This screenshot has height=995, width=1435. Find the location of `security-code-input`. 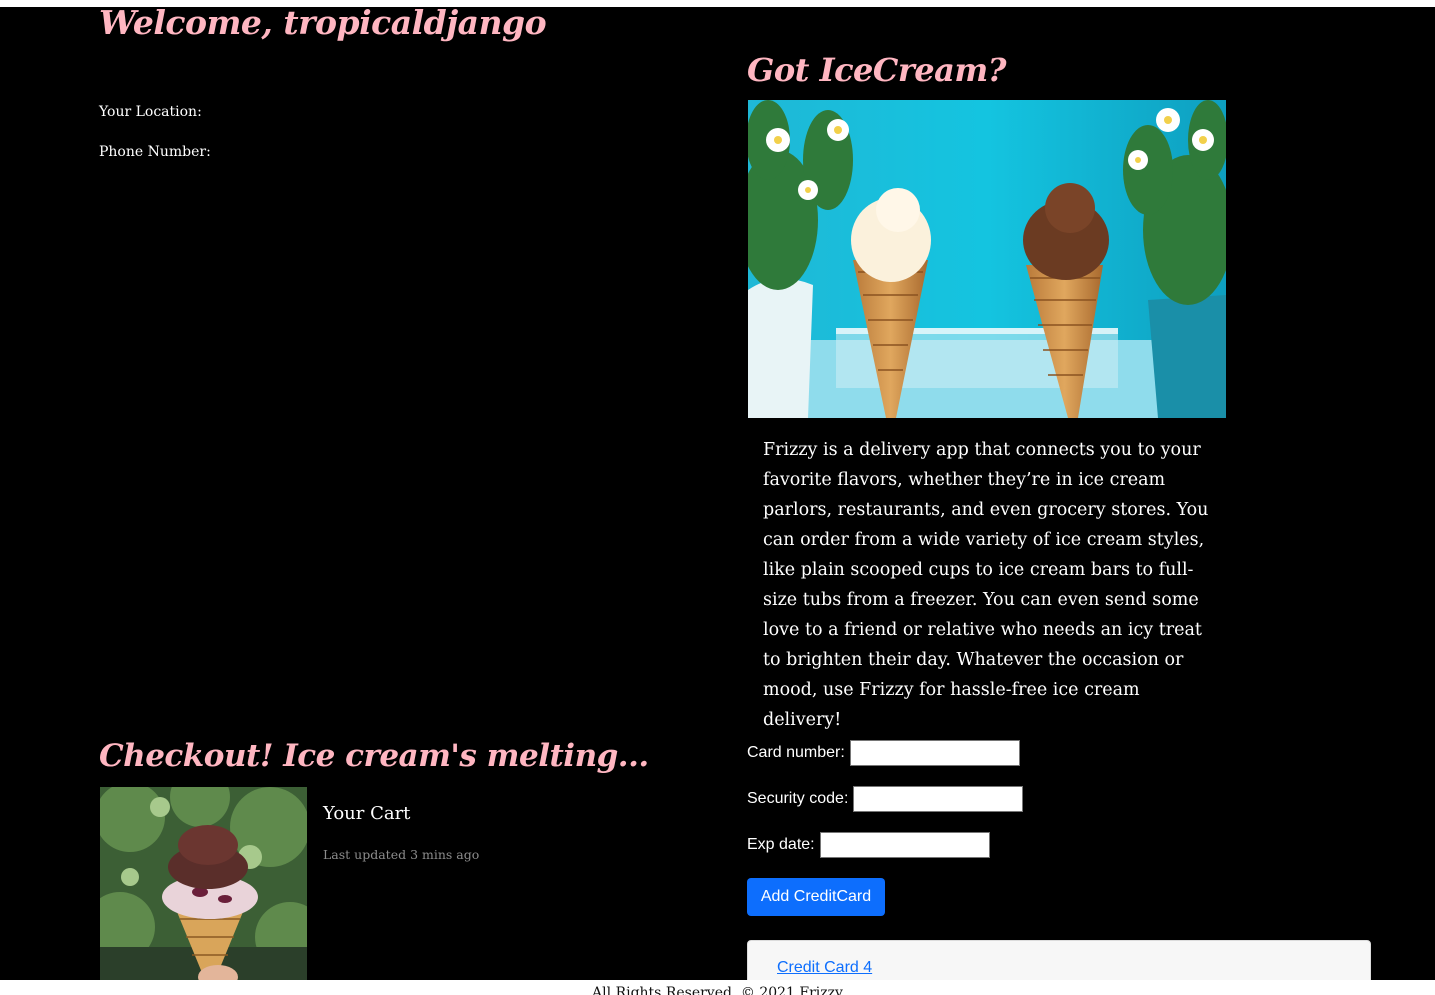

security-code-input is located at coordinates (938, 799).